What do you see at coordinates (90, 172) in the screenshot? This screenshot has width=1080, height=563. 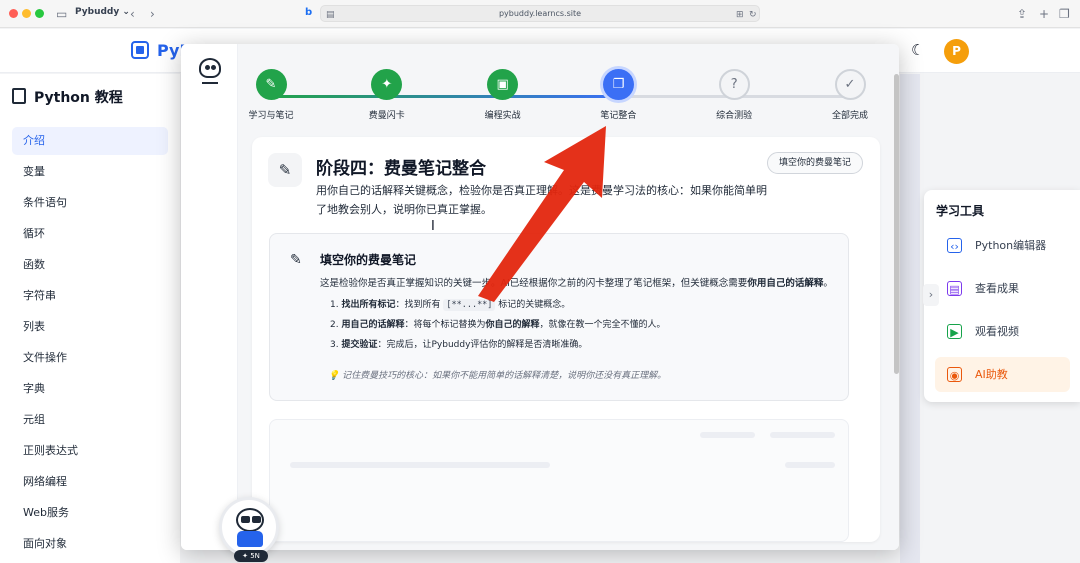 I see `sidebar-item: 变量` at bounding box center [90, 172].